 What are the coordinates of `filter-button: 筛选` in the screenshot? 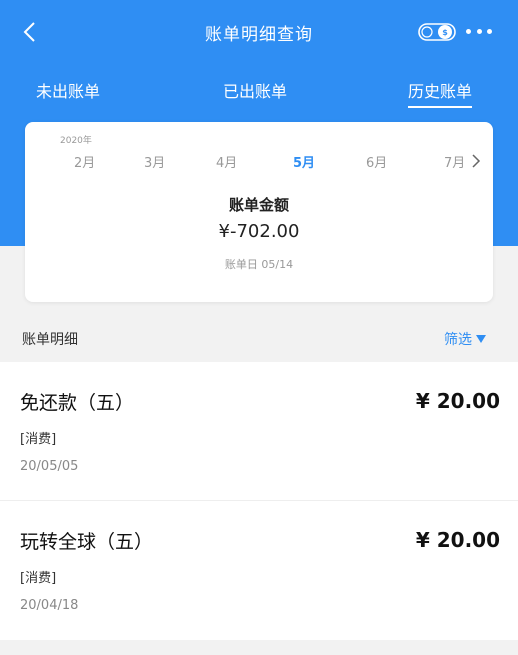 It's located at (465, 339).